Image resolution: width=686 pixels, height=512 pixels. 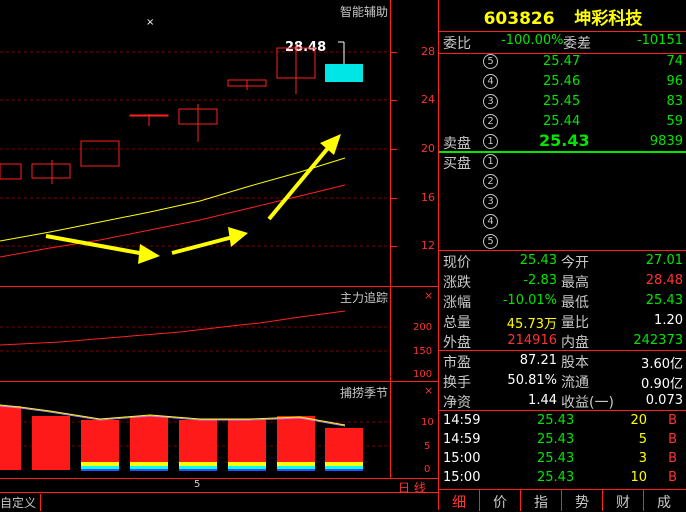 I want to click on custom-button: 自定义, so click(x=21, y=502).